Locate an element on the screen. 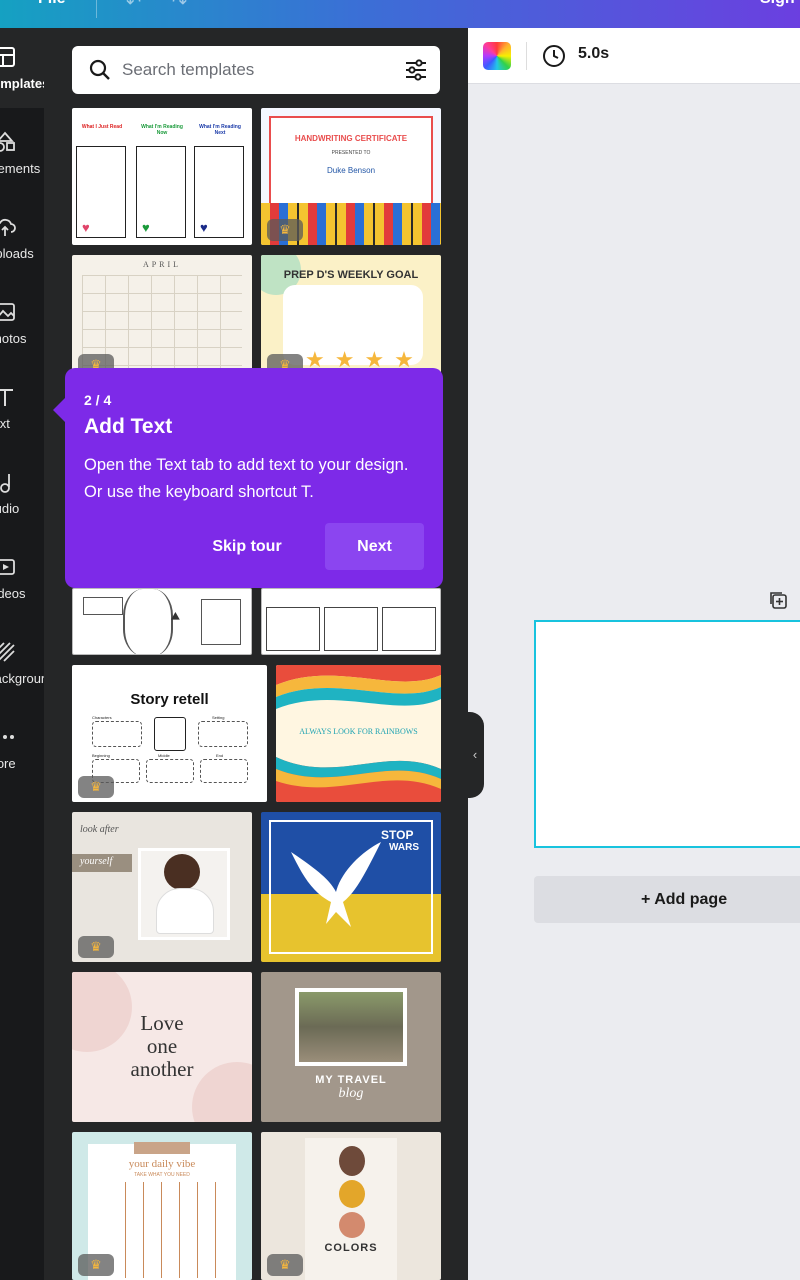 The width and height of the screenshot is (800, 1280). more-dots-icon is located at coordinates (8, 737).